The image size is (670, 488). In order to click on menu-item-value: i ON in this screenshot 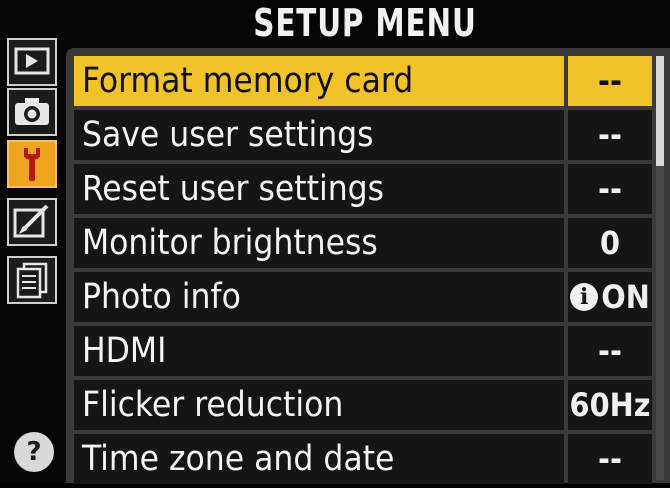, I will do `click(610, 297)`.